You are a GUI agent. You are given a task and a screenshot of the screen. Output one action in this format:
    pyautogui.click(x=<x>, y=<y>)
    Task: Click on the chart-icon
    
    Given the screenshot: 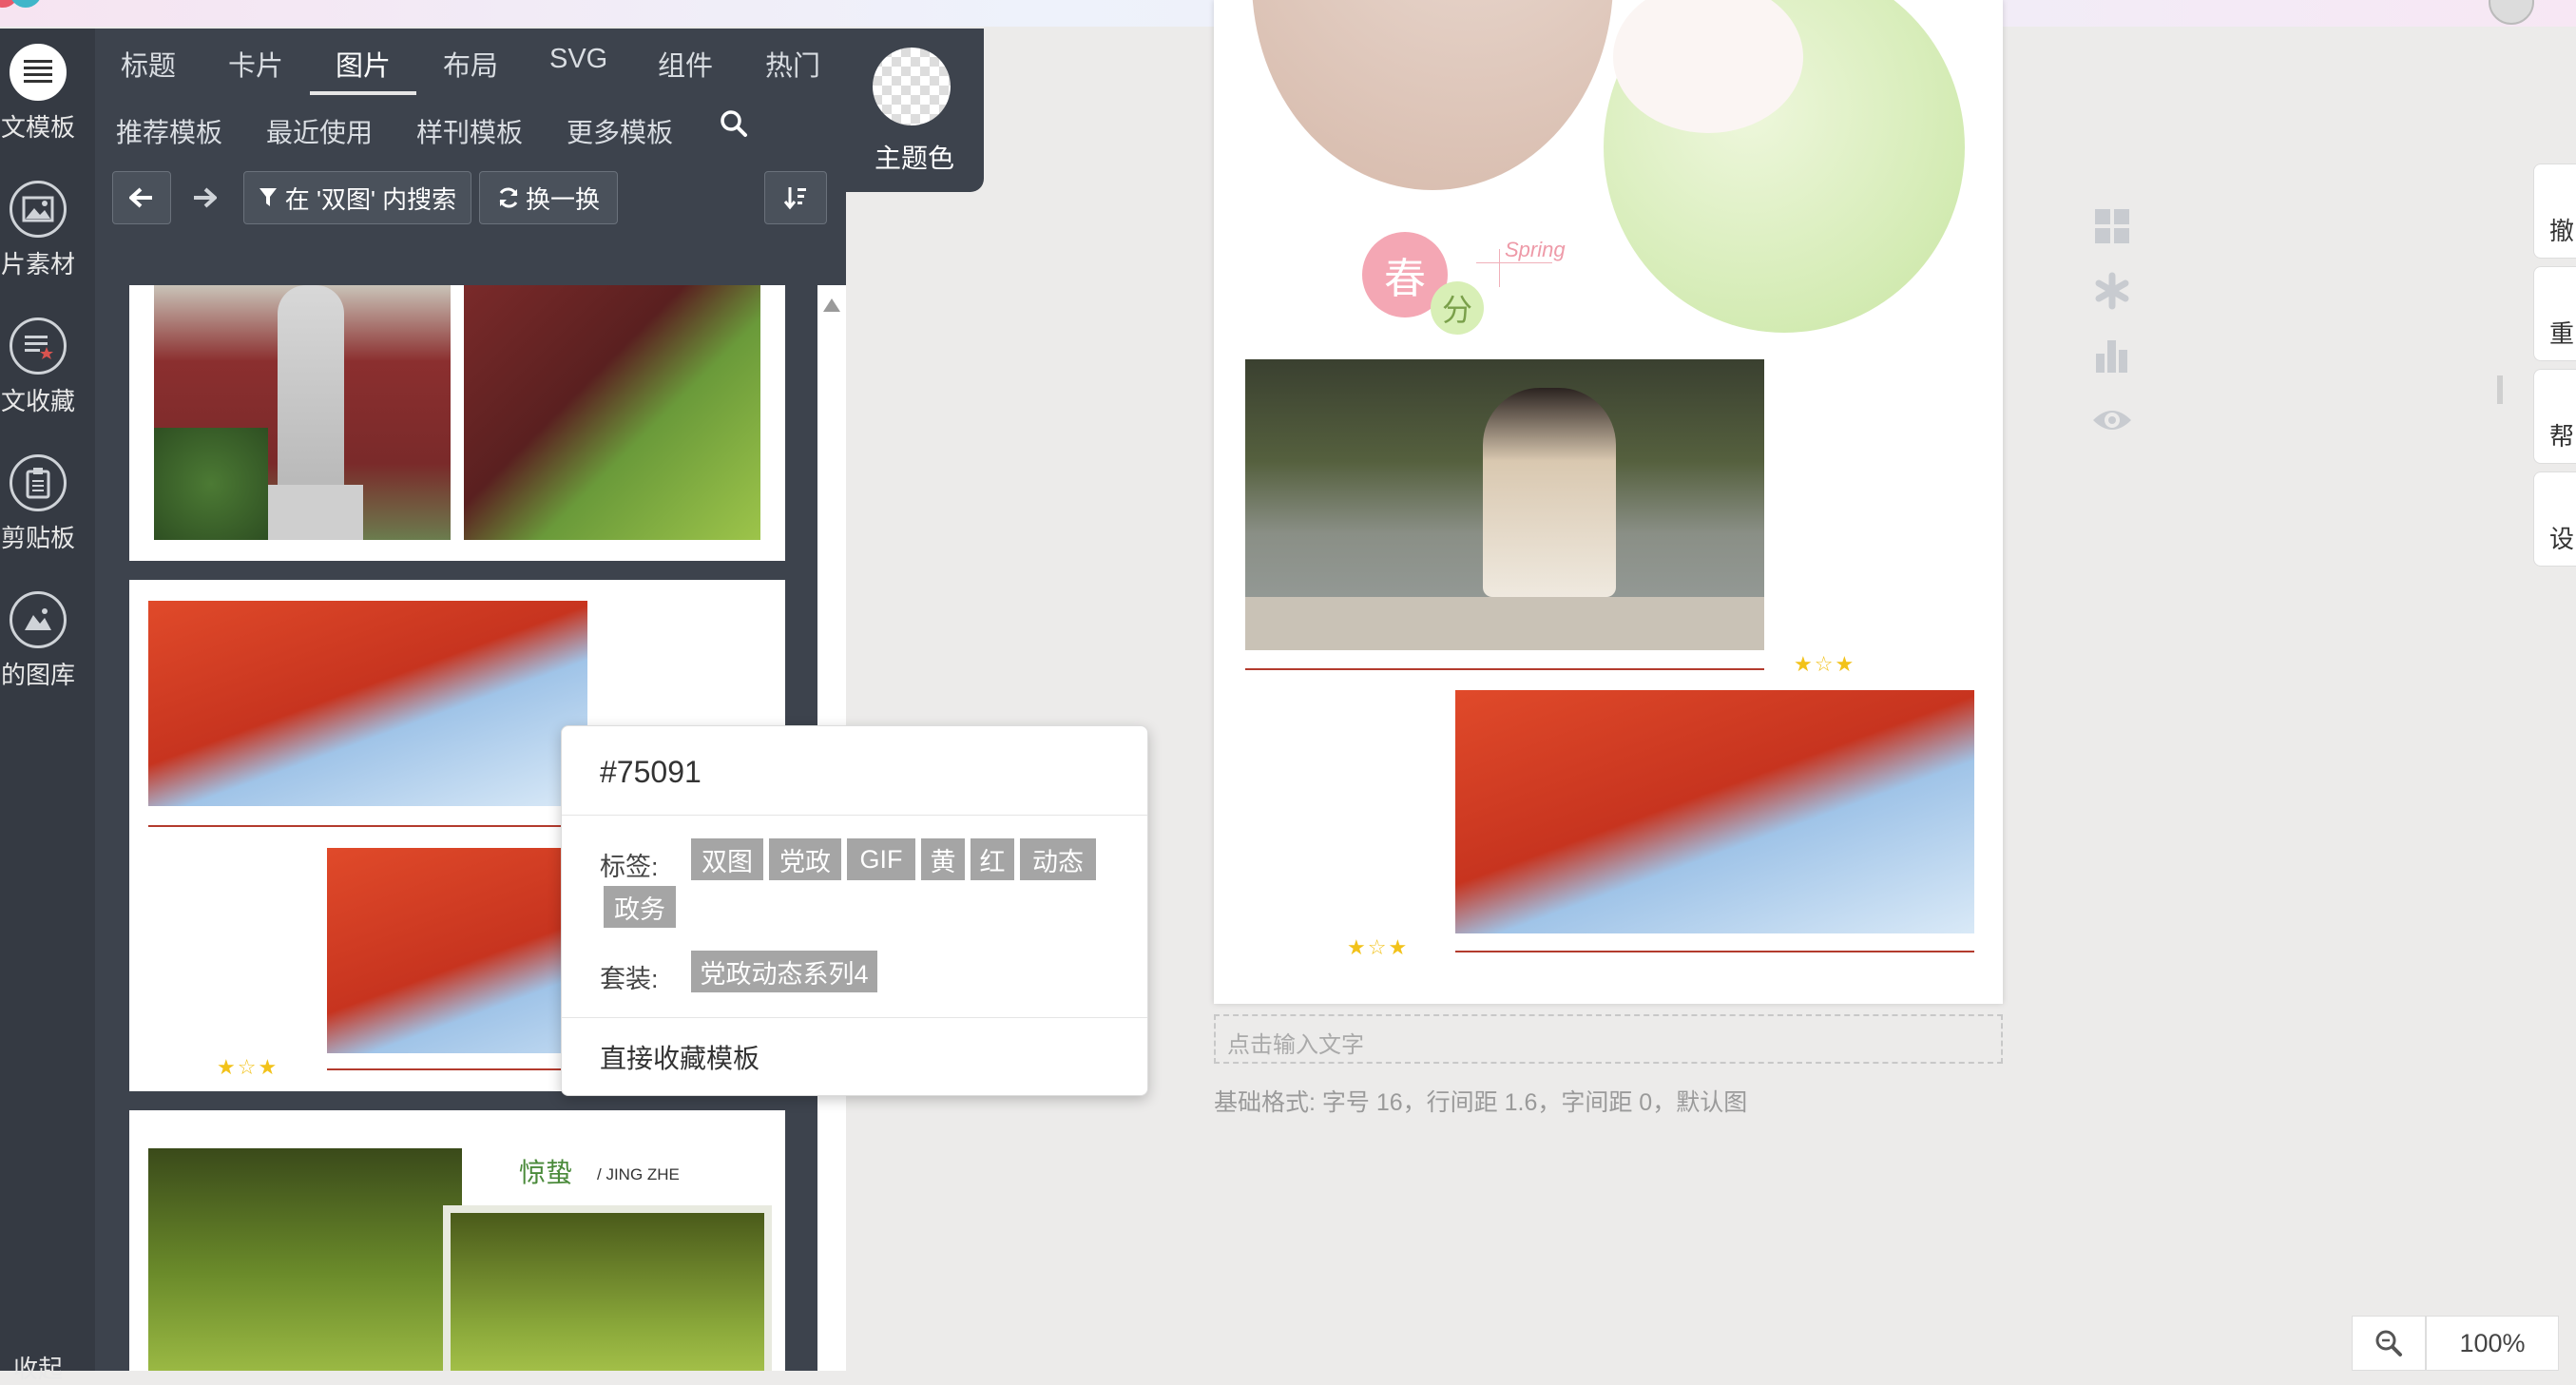 What is the action you would take?
    pyautogui.click(x=2112, y=358)
    